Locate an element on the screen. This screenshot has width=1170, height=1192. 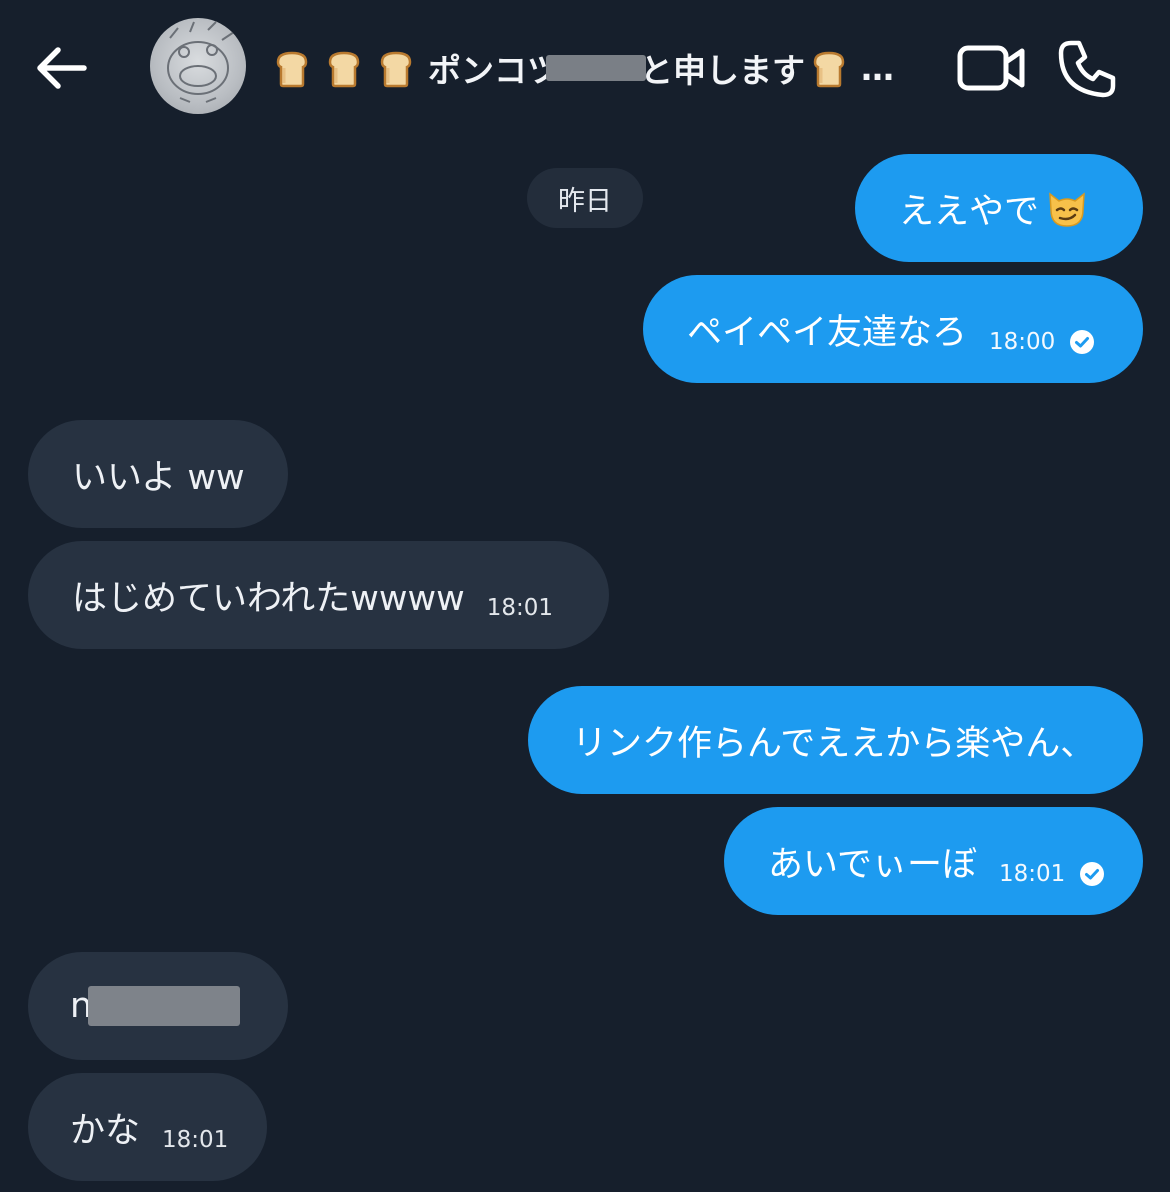
title-suffix: と申します is located at coordinates (722, 70).